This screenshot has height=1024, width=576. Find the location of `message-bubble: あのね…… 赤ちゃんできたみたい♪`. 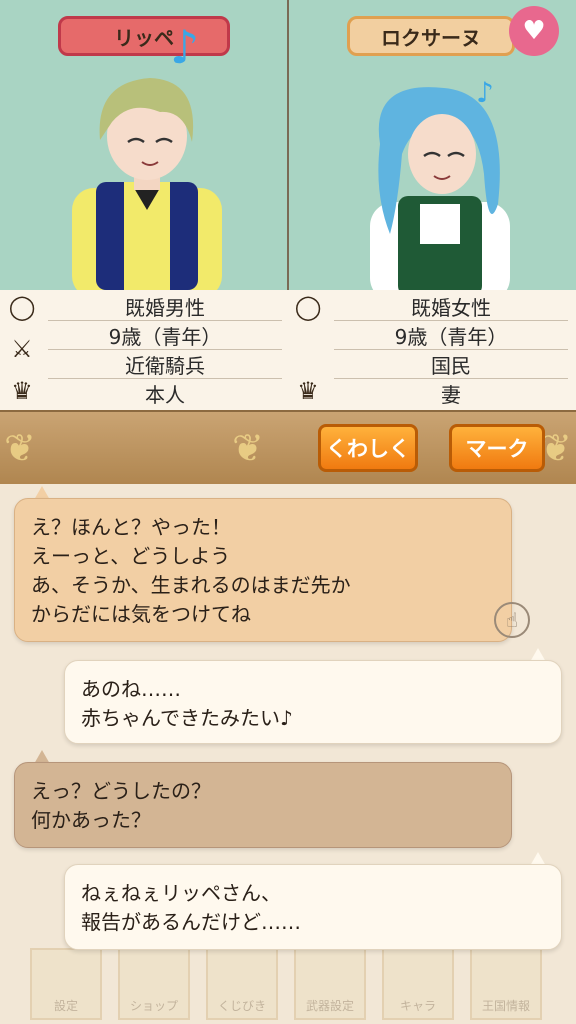

message-bubble: あのね…… 赤ちゃんできたみたい♪ is located at coordinates (313, 702).